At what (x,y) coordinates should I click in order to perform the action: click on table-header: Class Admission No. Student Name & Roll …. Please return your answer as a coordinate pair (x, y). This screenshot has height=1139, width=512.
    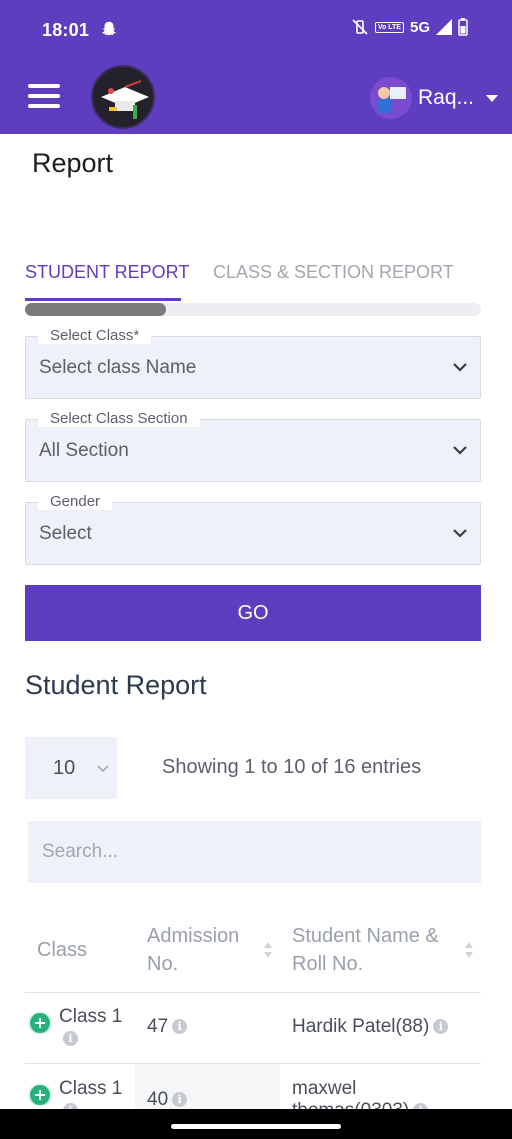
    Looking at the image, I should click on (253, 950).